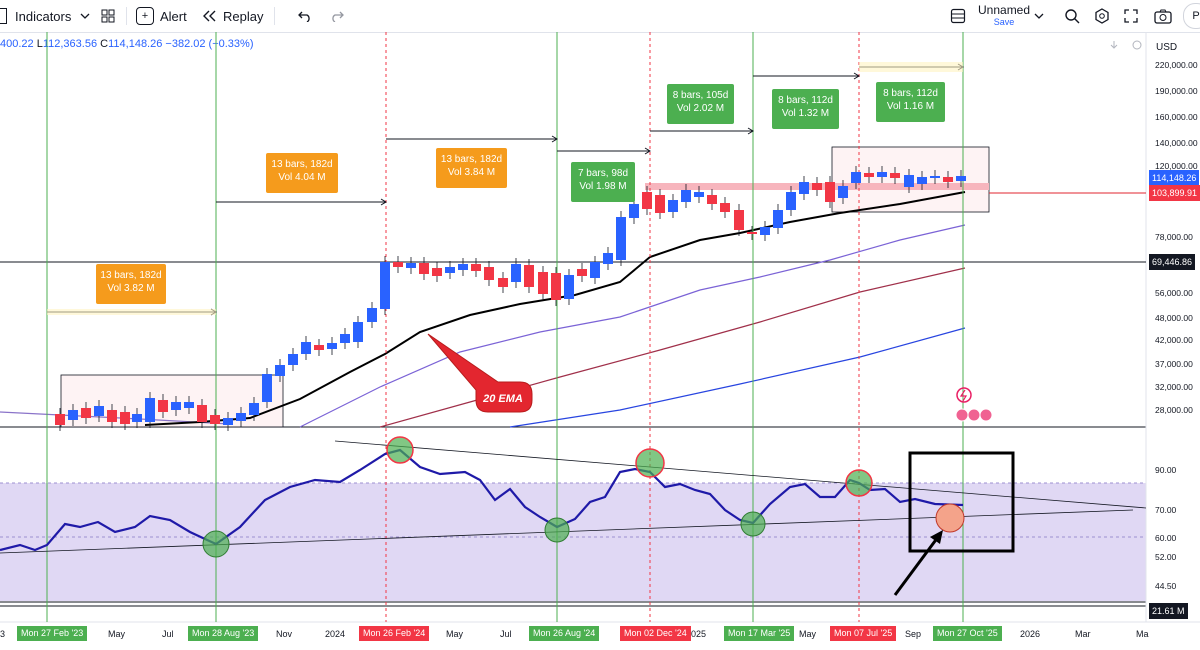  I want to click on annotation-6: 8 bars, 112d Vol 1.32 M, so click(805, 109).